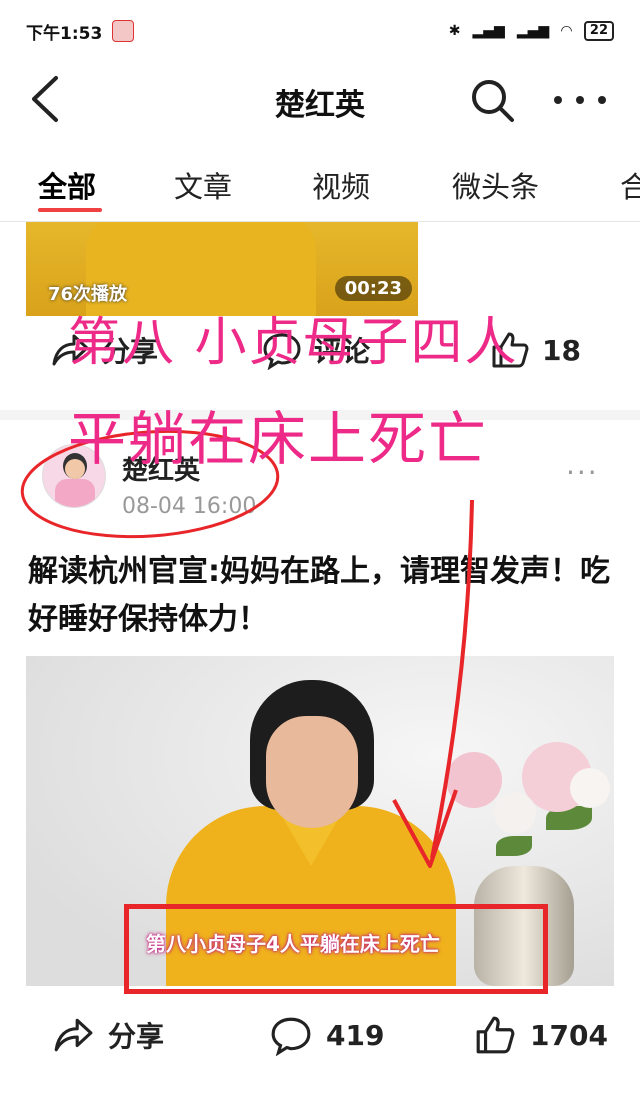  Describe the element at coordinates (312, 772) in the screenshot. I see `video-person-face` at that location.